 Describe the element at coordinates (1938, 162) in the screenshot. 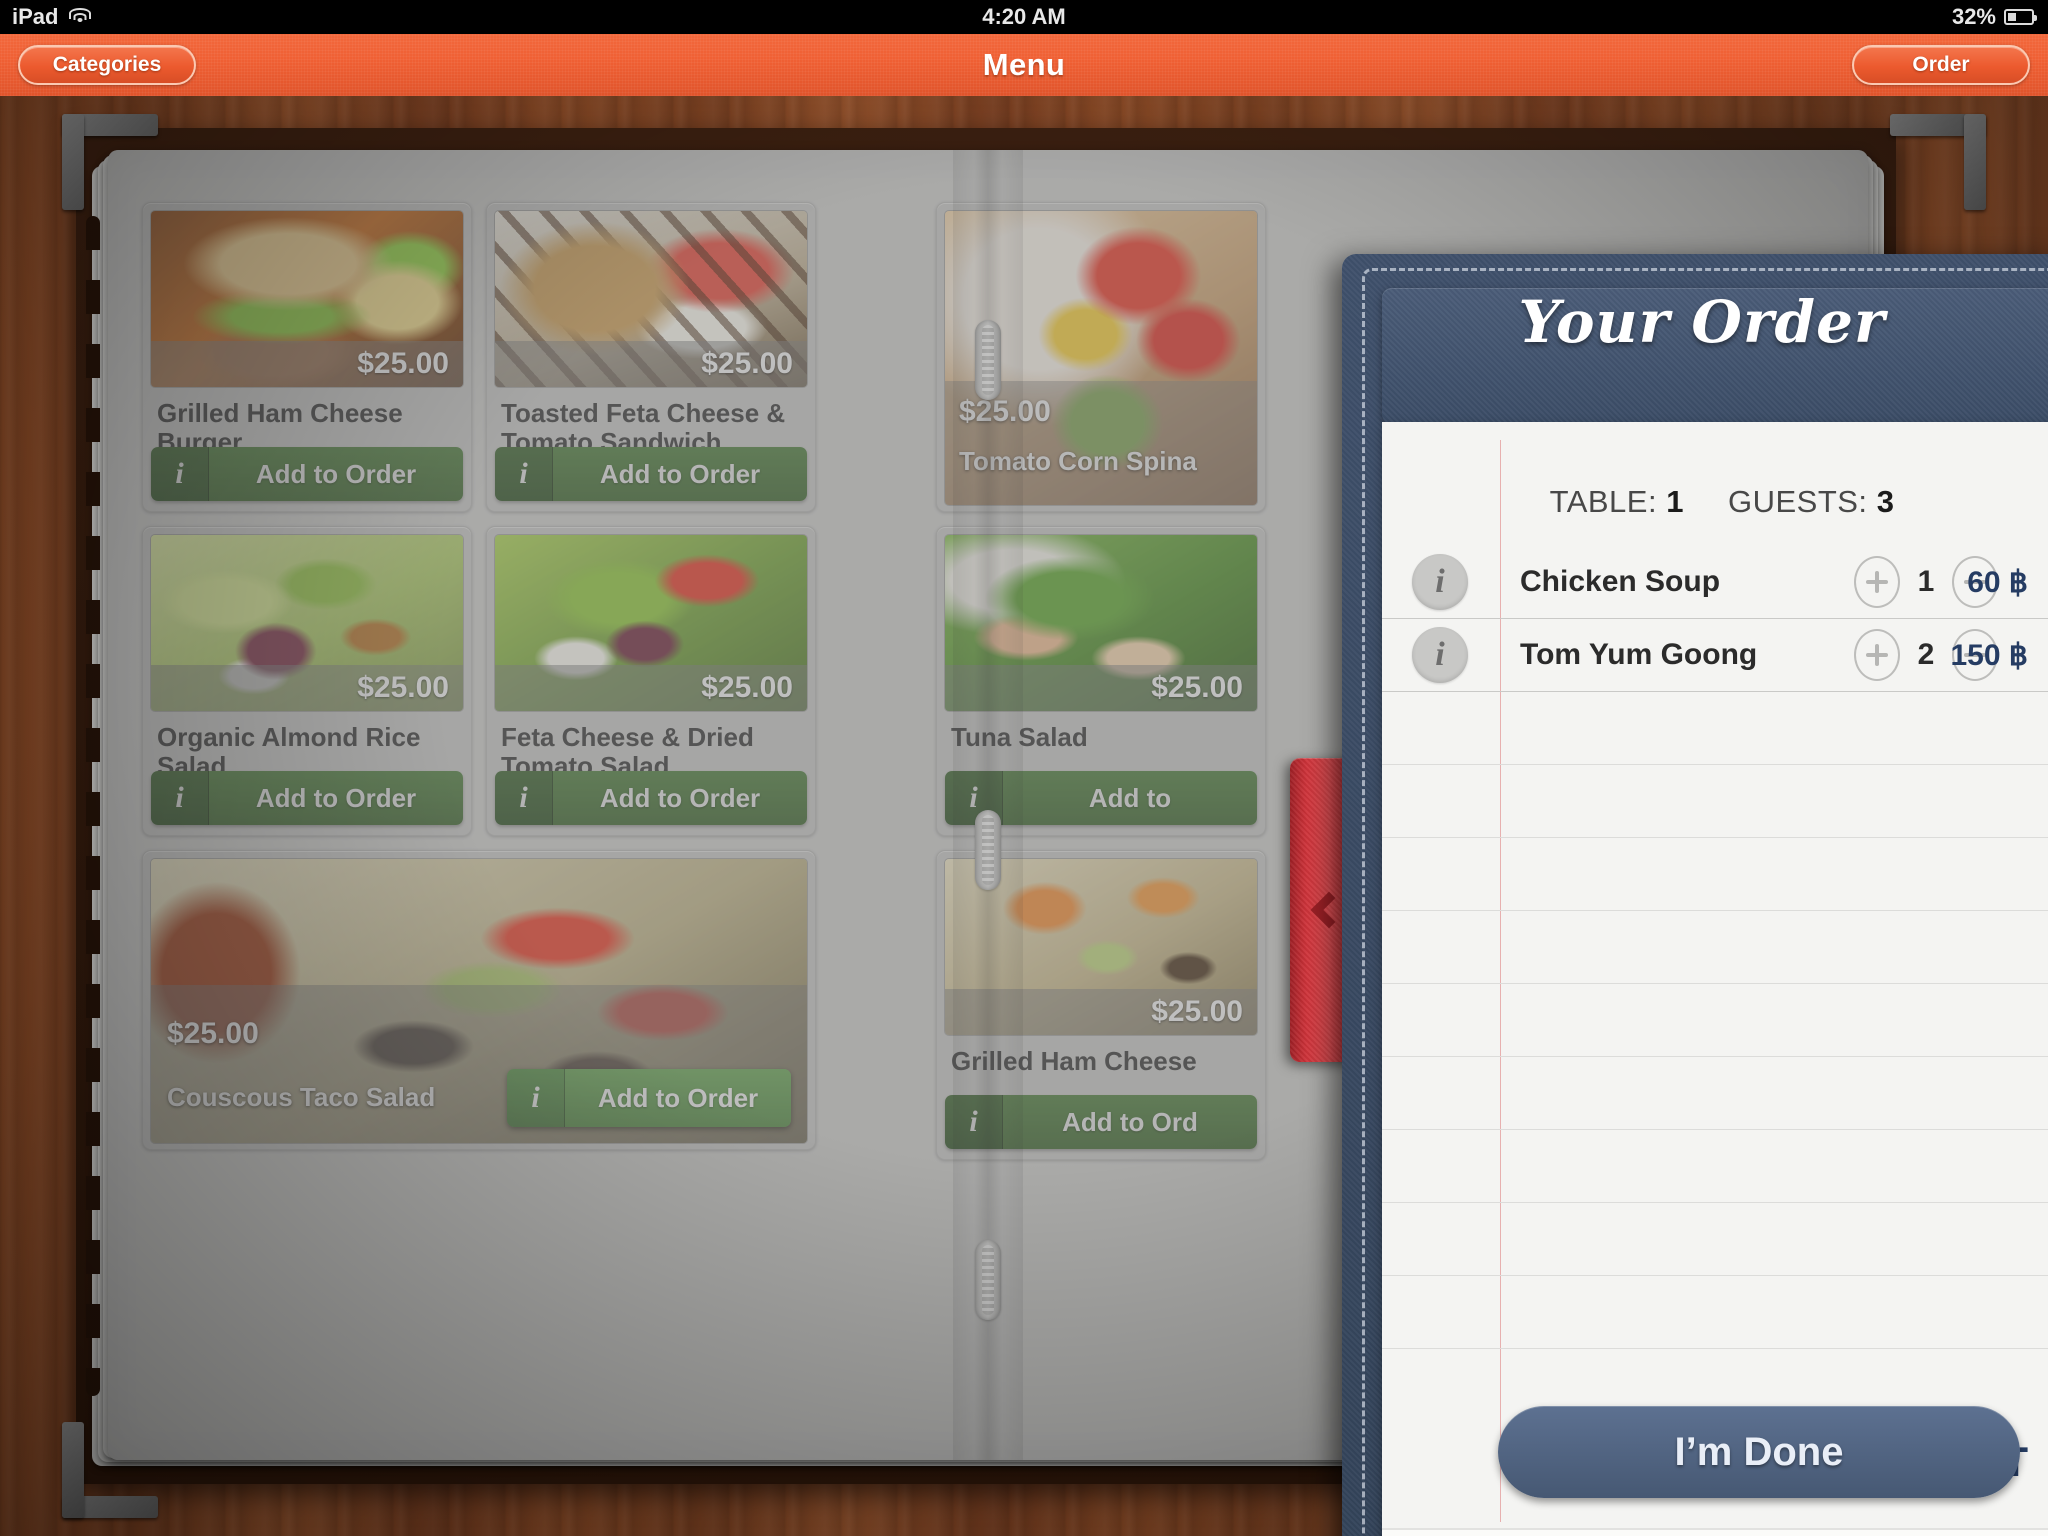

I see `corner-bracket-top-right` at that location.